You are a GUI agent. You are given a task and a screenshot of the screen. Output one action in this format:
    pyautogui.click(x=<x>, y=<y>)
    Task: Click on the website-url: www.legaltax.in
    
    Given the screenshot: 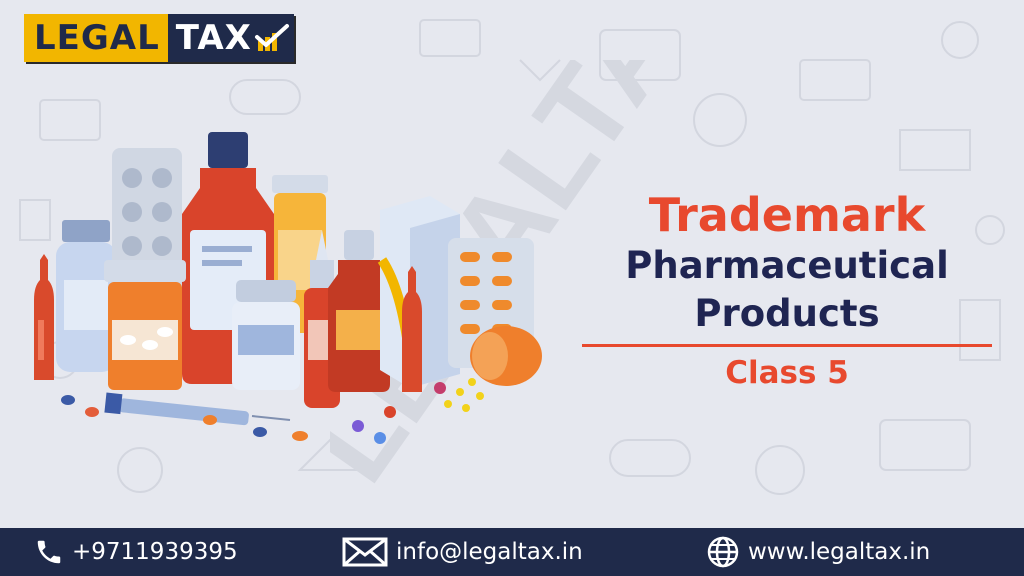 What is the action you would take?
    pyautogui.click(x=839, y=552)
    